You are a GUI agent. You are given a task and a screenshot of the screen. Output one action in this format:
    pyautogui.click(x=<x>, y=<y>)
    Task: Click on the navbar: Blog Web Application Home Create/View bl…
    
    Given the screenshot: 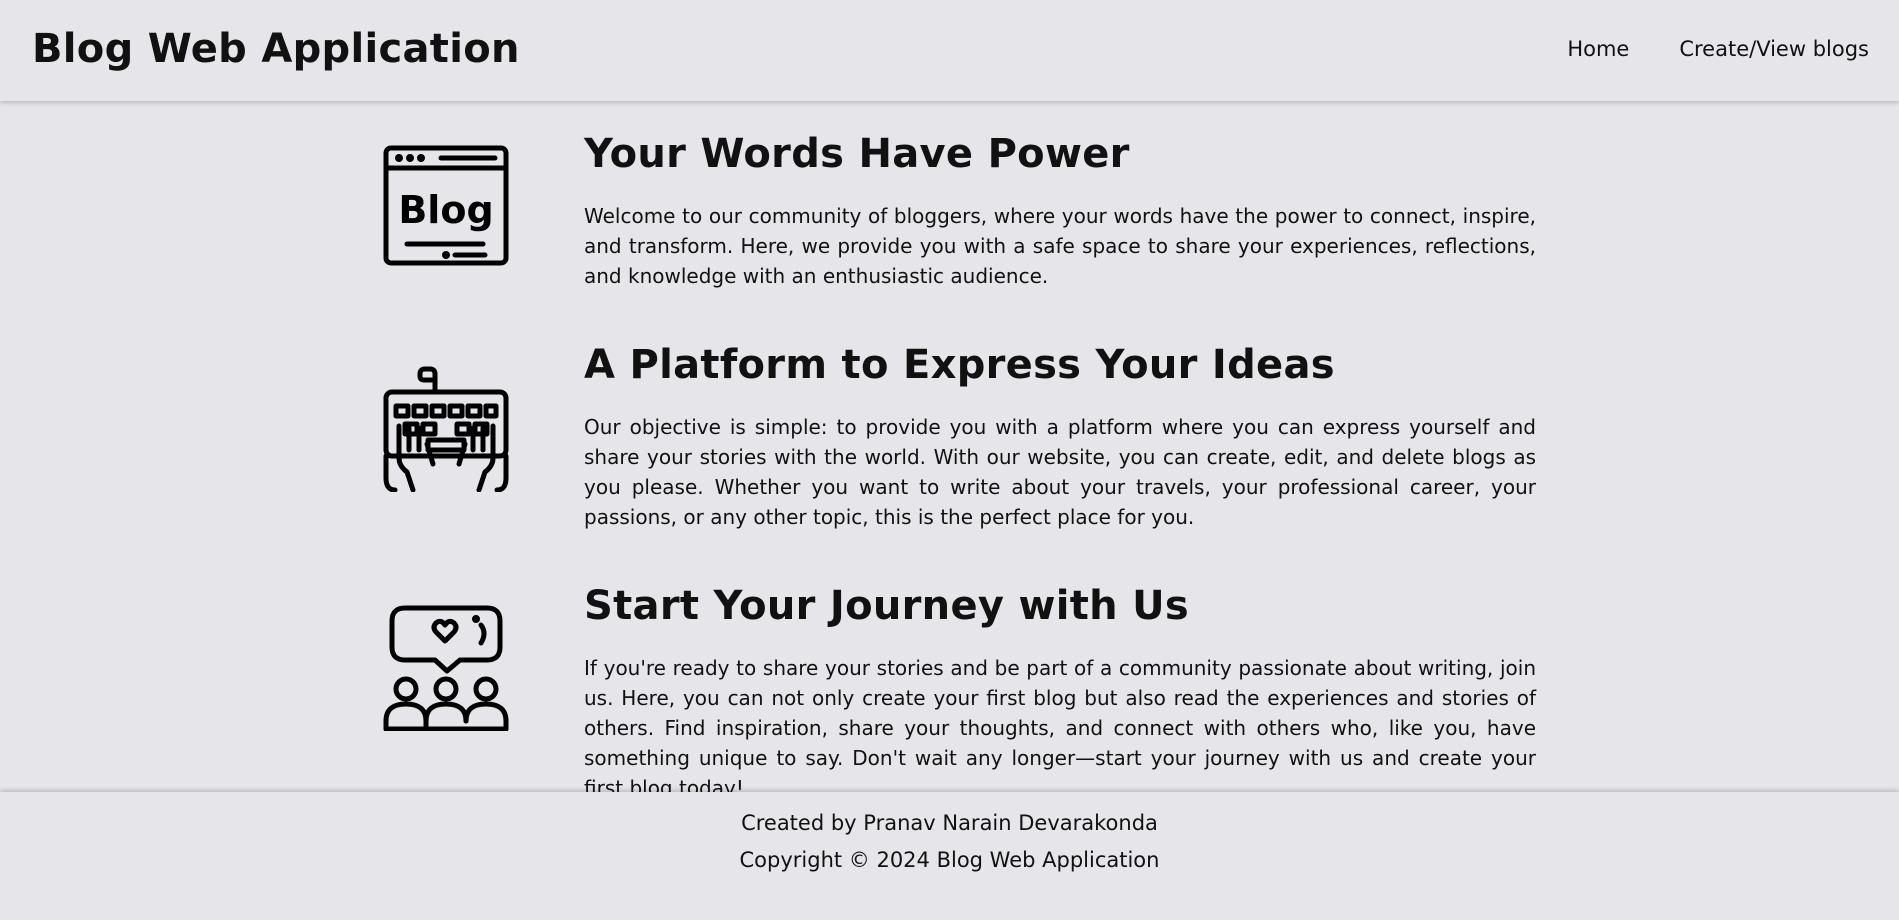 What is the action you would take?
    pyautogui.click(x=949, y=50)
    